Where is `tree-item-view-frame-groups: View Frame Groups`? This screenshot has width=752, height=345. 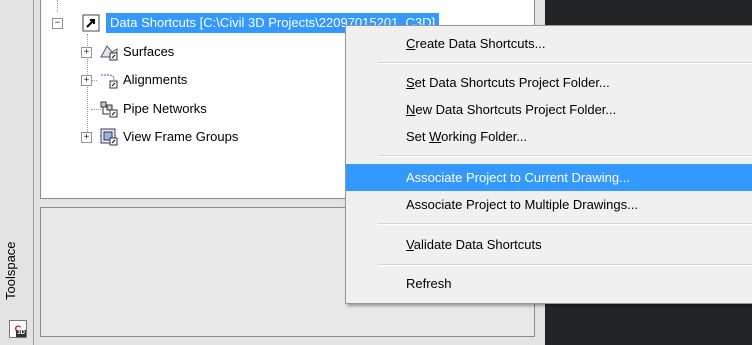
tree-item-view-frame-groups: View Frame Groups is located at coordinates (180, 137).